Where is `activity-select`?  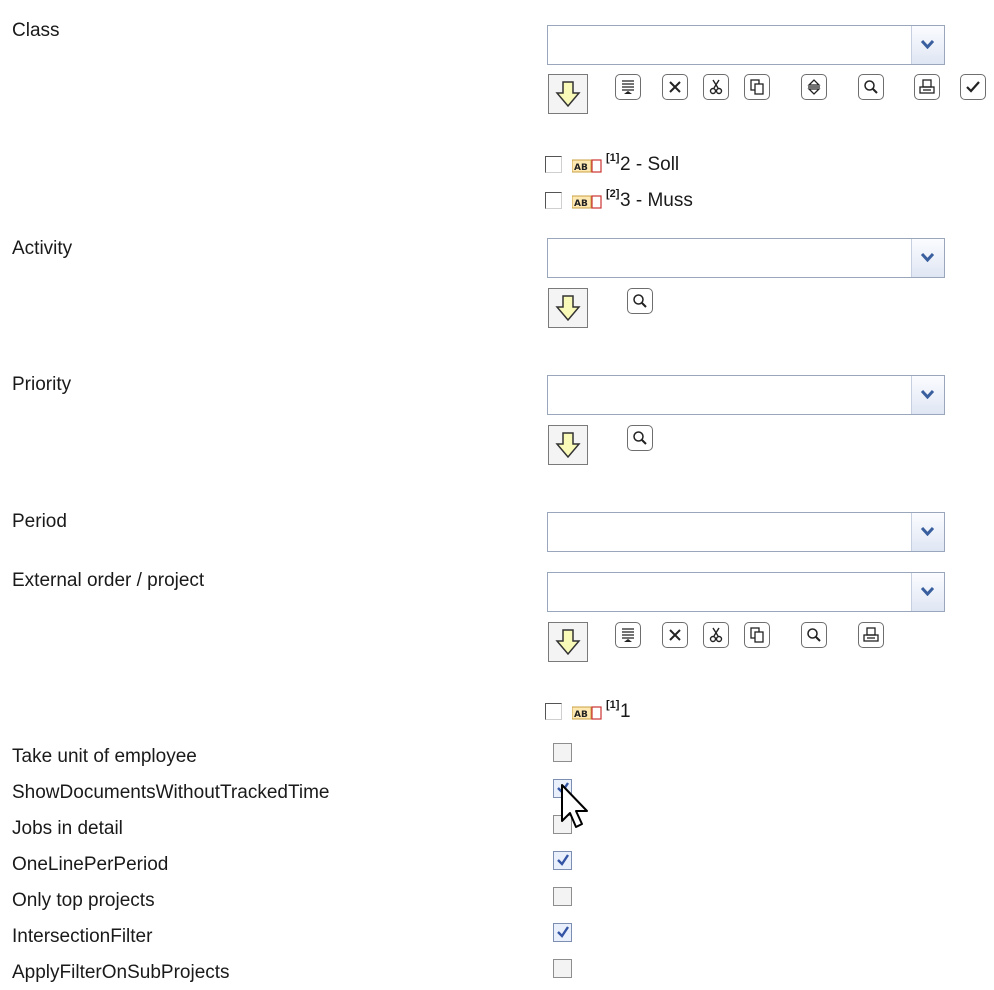 activity-select is located at coordinates (746, 258).